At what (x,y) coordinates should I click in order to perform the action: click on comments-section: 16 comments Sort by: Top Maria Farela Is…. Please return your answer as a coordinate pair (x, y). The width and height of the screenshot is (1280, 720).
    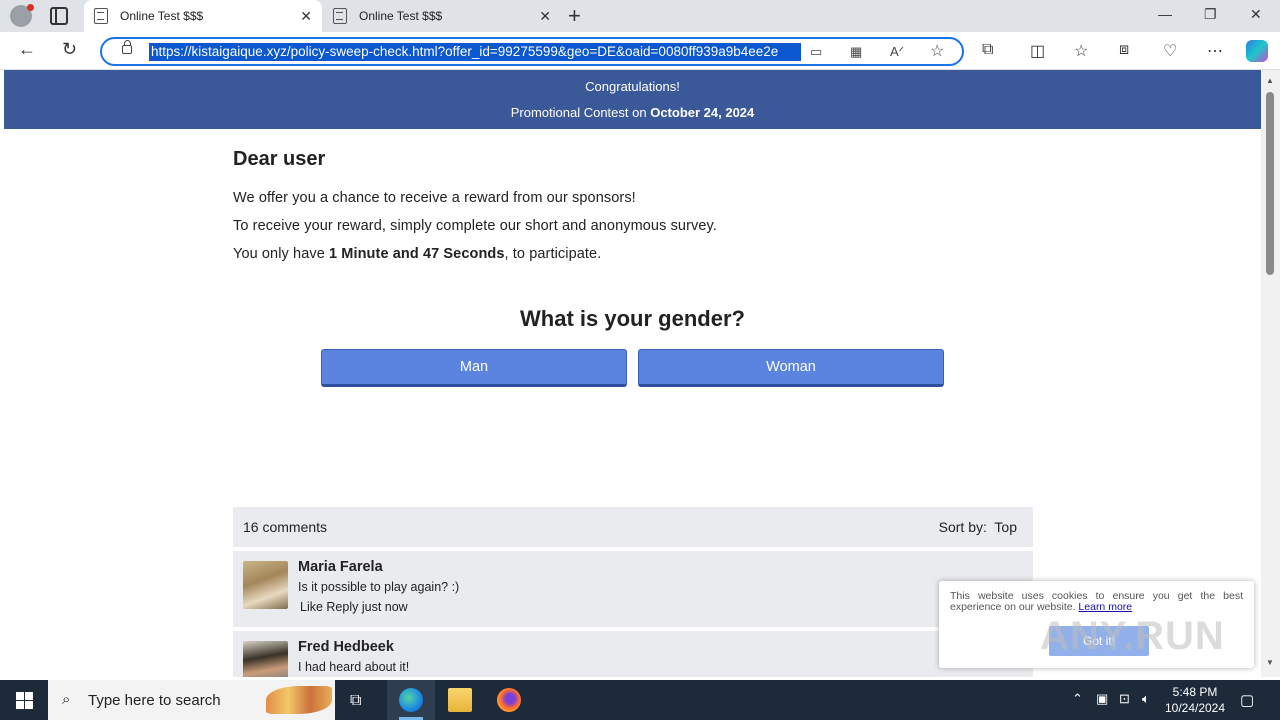
    Looking at the image, I should click on (633, 592).